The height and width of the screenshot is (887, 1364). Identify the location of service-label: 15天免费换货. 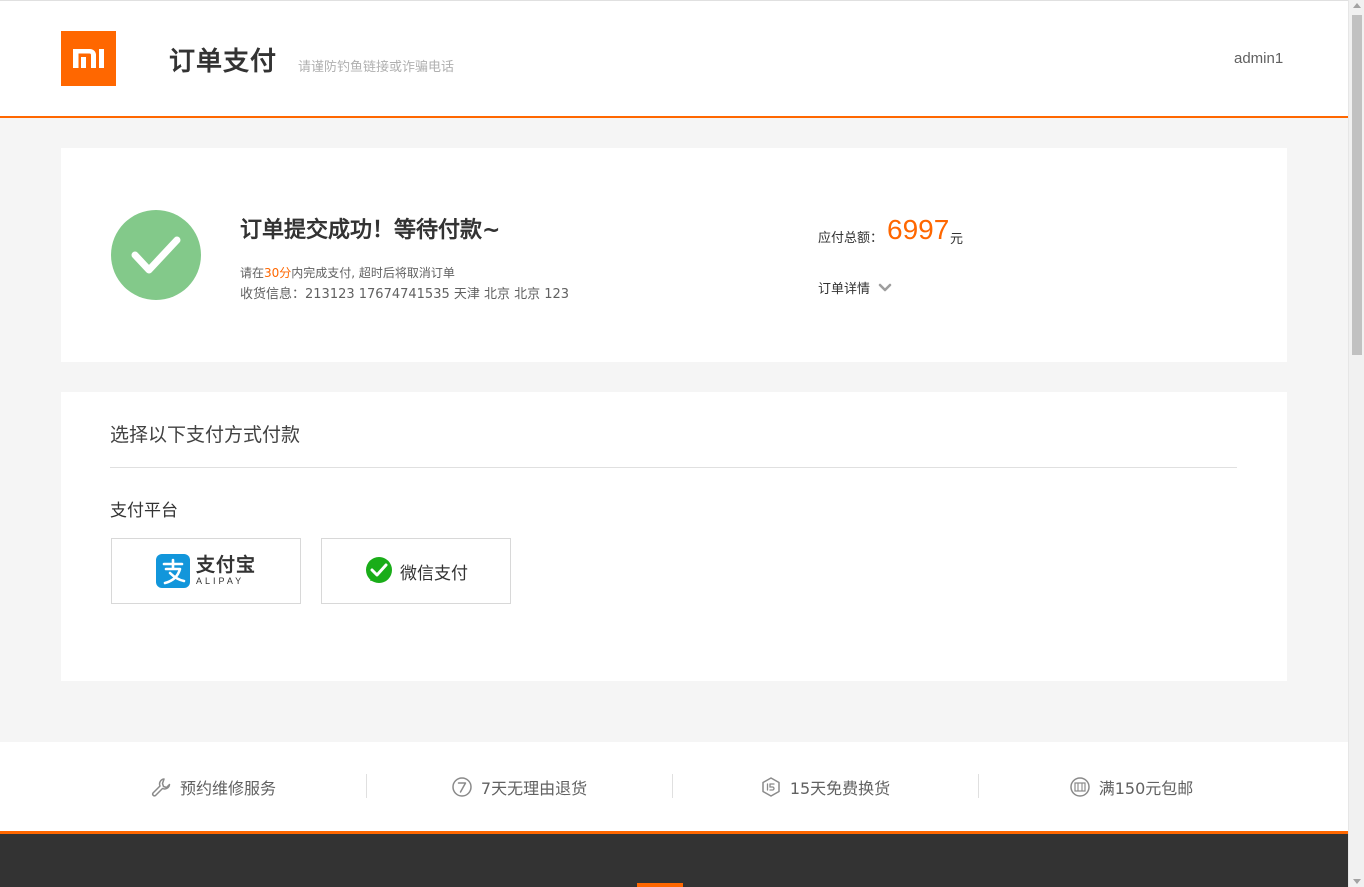
(840, 788).